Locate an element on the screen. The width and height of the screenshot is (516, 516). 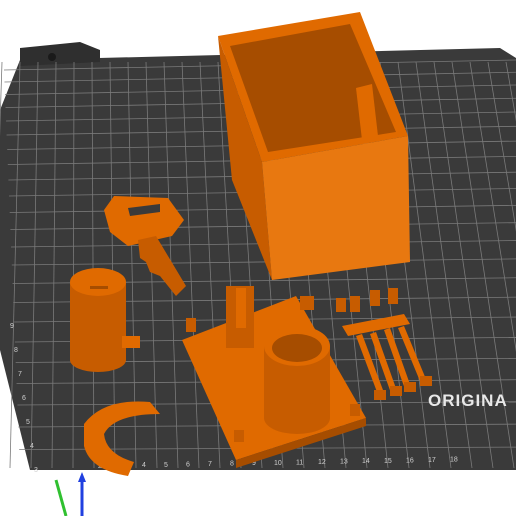
ruler-tick-label: 13 is located at coordinates (344, 462).